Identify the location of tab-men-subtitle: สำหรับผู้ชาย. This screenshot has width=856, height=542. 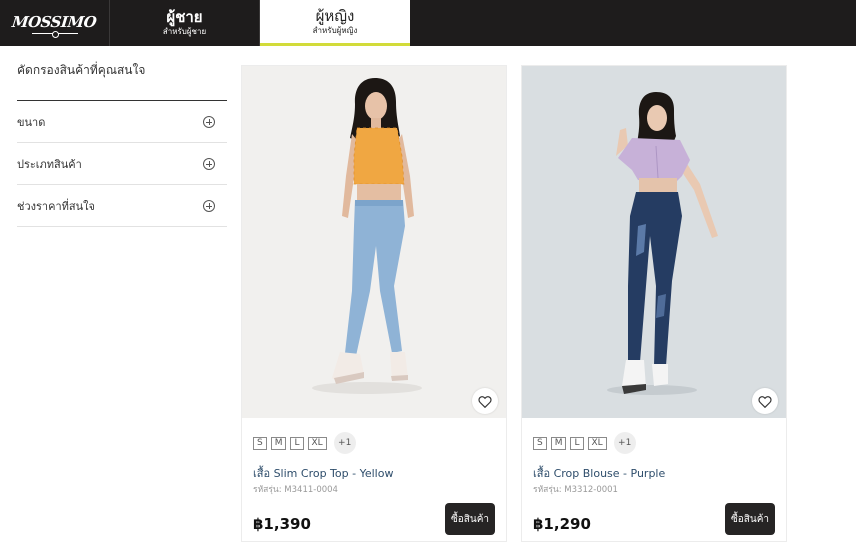
(184, 31).